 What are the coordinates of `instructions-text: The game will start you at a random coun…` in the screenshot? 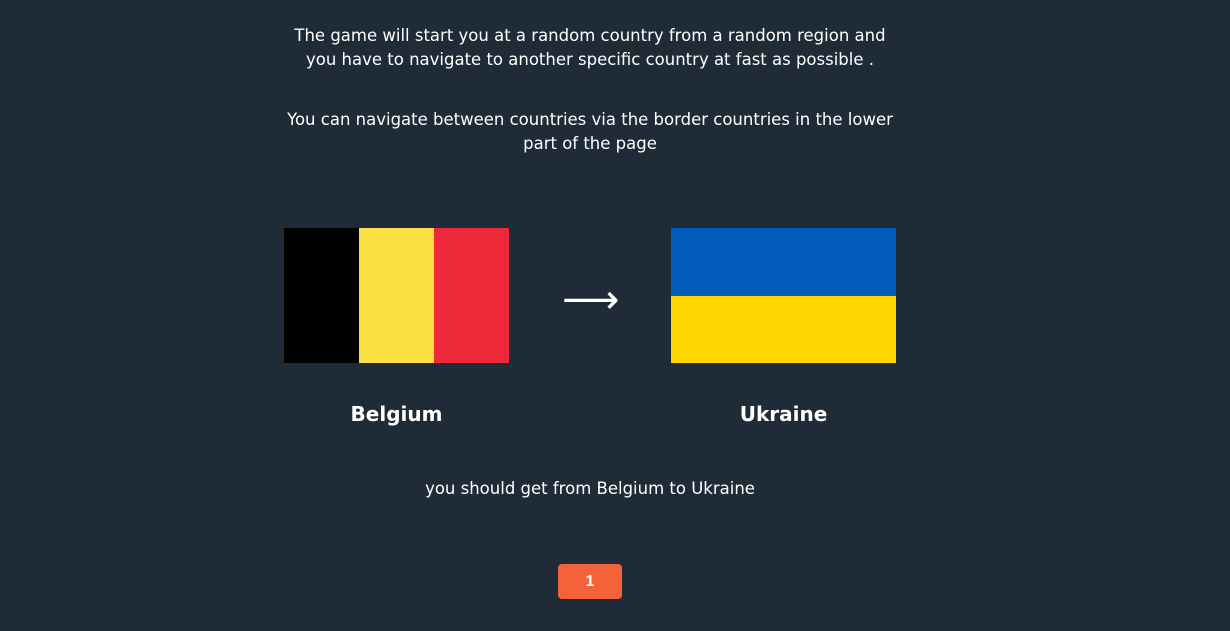 It's located at (590, 47).